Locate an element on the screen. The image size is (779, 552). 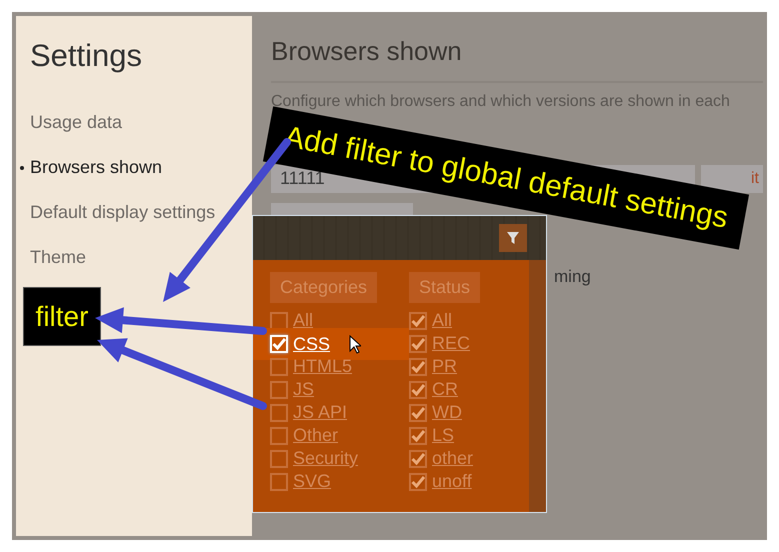
annotation-label: filter is located at coordinates (62, 316).